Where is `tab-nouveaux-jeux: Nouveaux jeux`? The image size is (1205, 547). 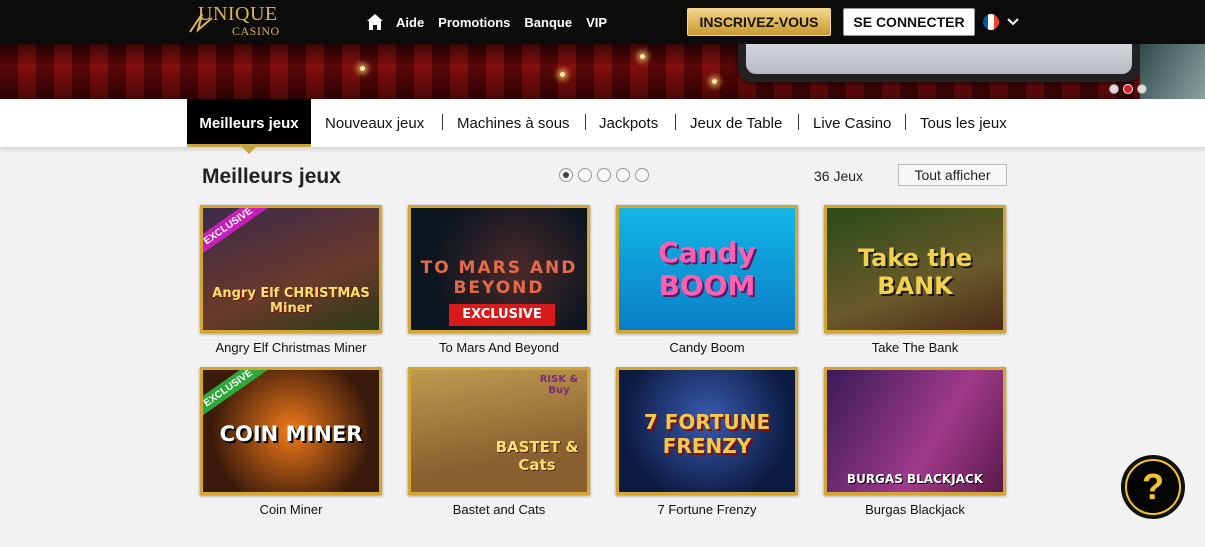 tab-nouveaux-jeux: Nouveaux jeux is located at coordinates (374, 123).